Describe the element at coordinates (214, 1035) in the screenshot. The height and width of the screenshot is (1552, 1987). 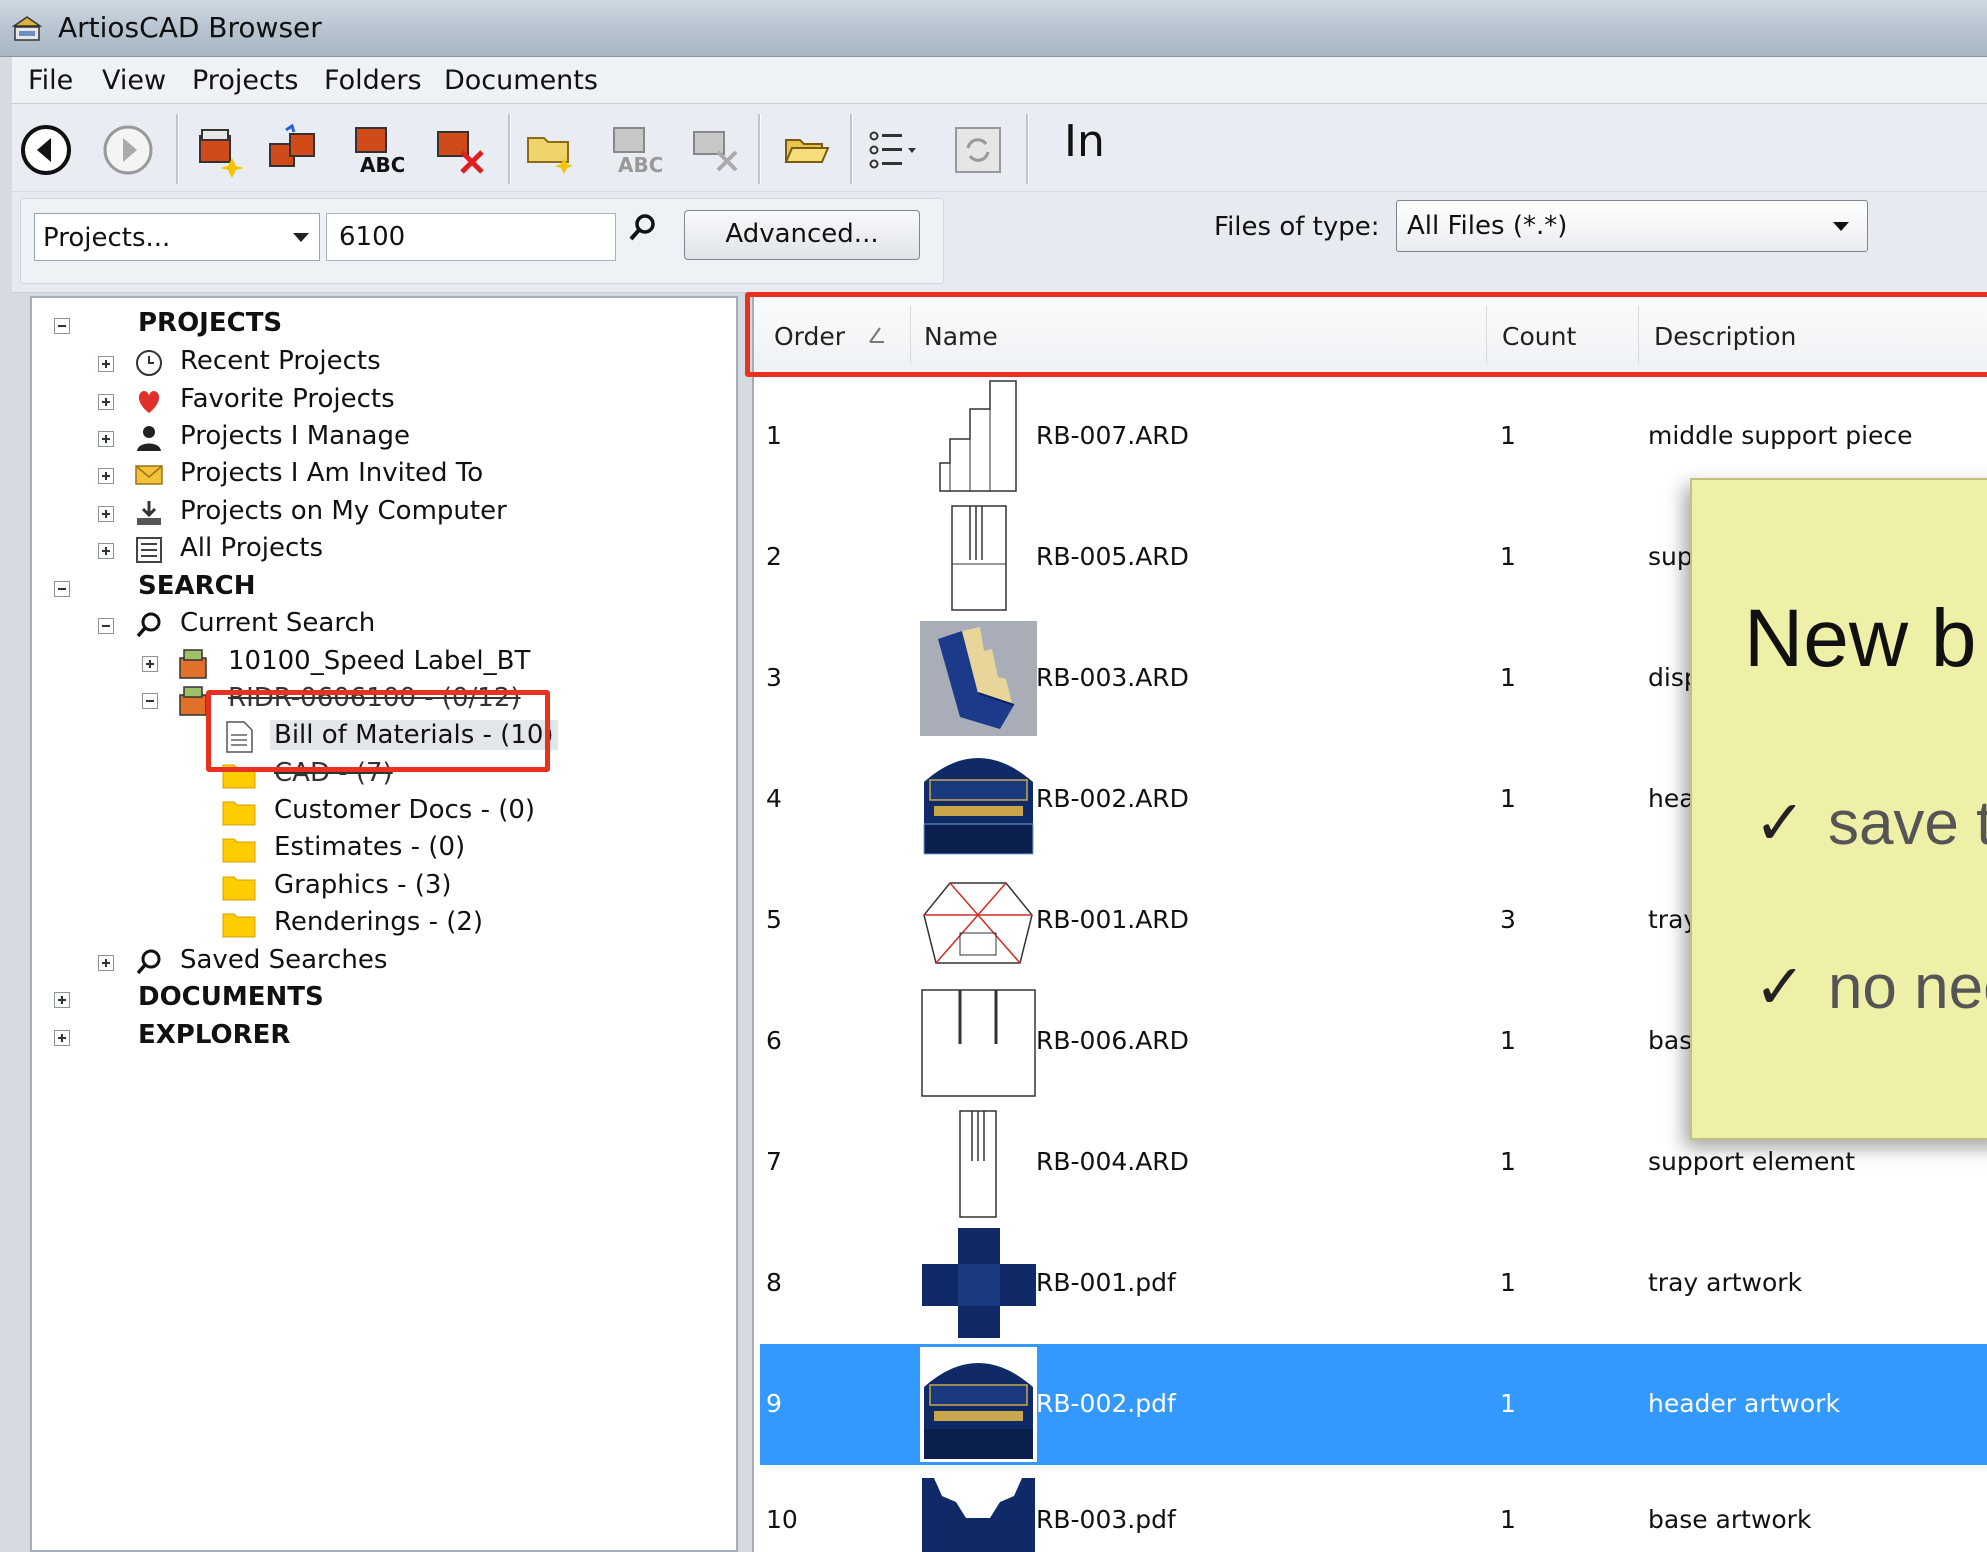
I see `tree-label: EXPLORER` at that location.